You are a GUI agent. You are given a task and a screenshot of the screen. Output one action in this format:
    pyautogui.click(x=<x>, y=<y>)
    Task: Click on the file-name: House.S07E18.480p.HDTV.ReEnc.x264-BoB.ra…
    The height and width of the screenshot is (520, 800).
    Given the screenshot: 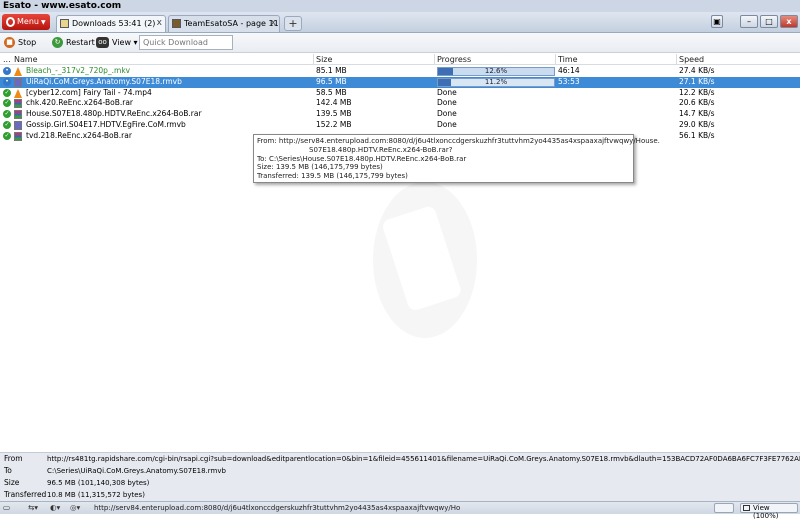 What is the action you would take?
    pyautogui.click(x=114, y=114)
    